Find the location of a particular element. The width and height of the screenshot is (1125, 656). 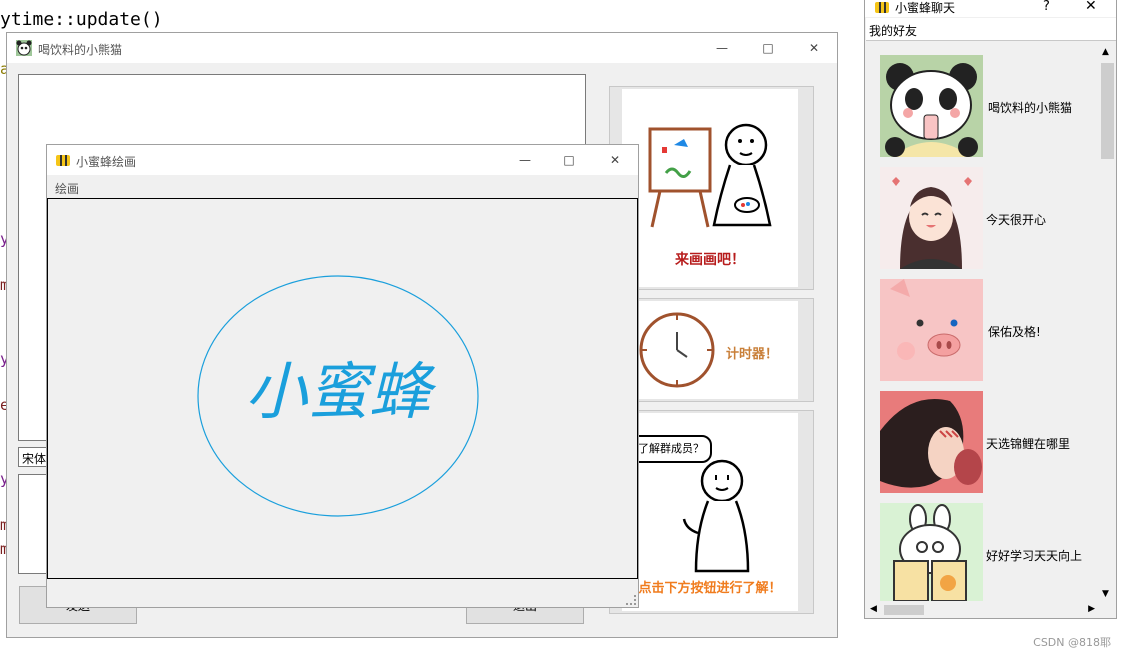

minimize-button: — is located at coordinates (722, 48).